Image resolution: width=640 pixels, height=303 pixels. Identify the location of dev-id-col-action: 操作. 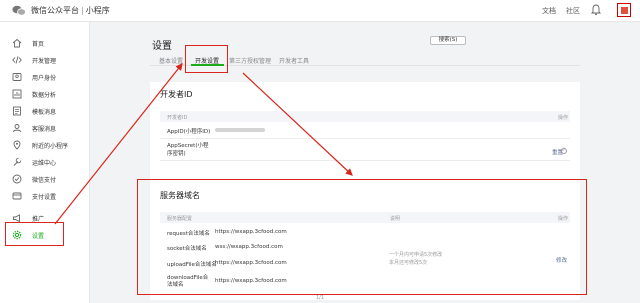
(563, 118).